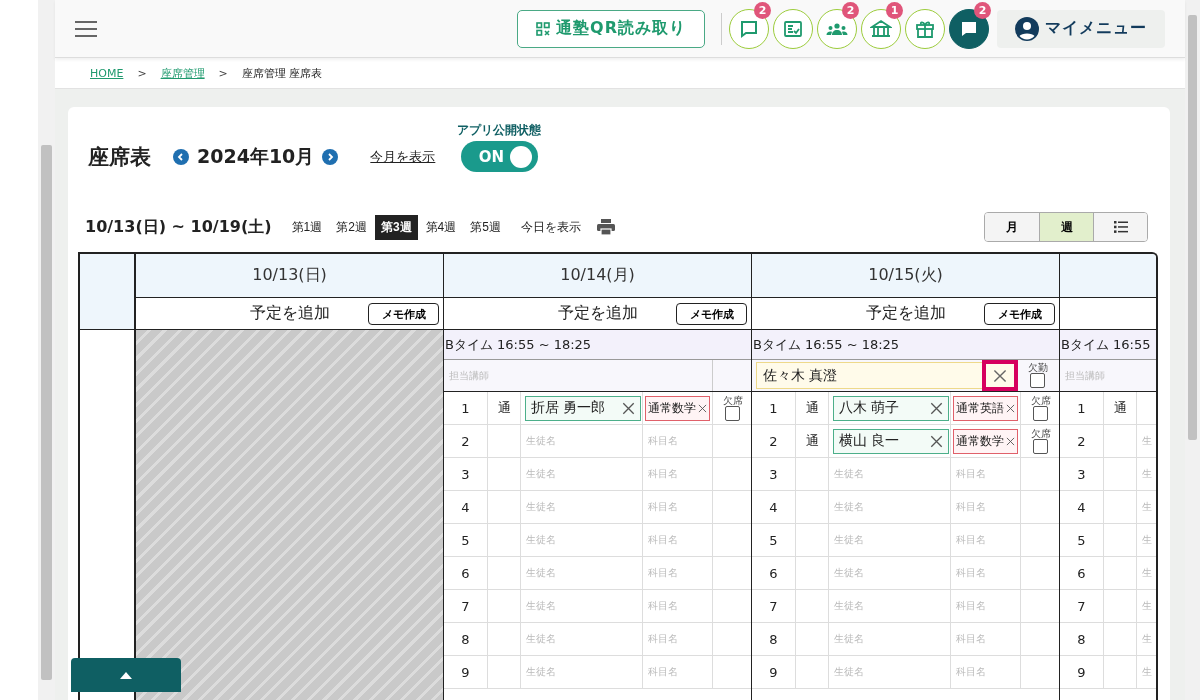 The width and height of the screenshot is (1200, 700). I want to click on seat-number: 7, so click(773, 606).